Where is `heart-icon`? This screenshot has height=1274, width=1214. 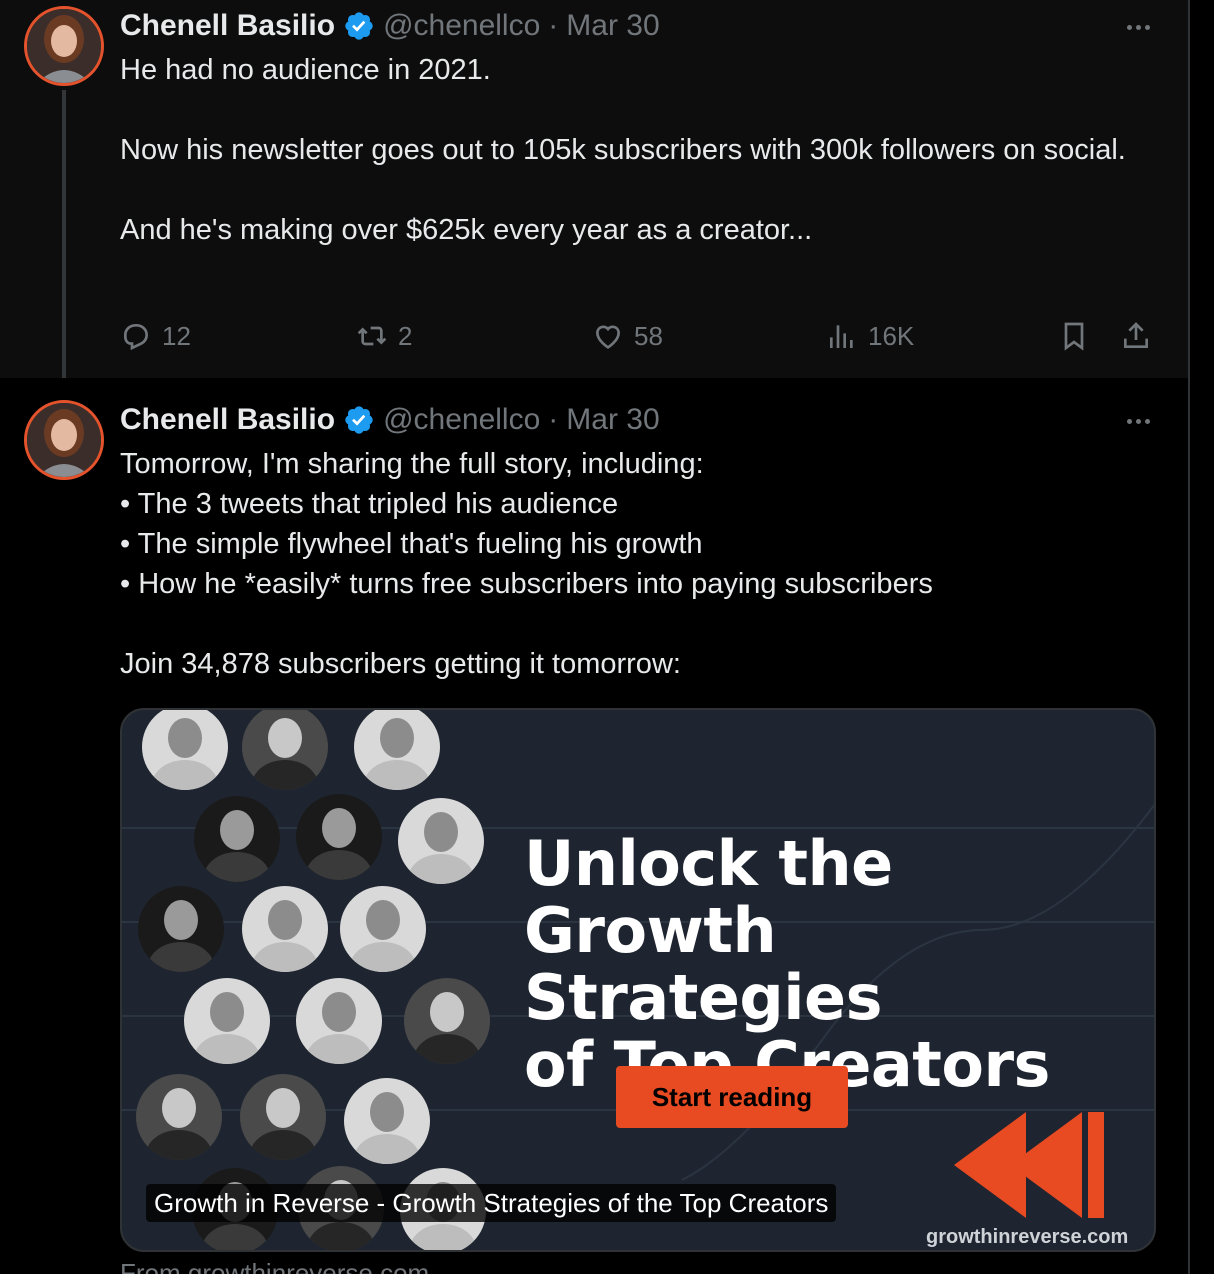
heart-icon is located at coordinates (608, 337).